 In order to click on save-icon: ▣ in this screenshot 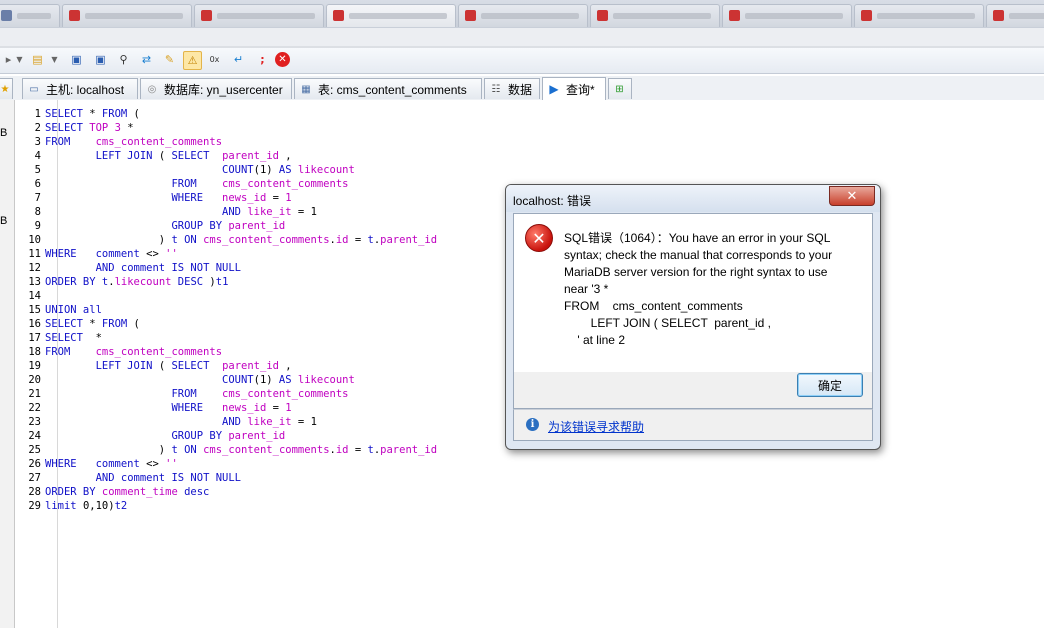, I will do `click(76, 59)`.